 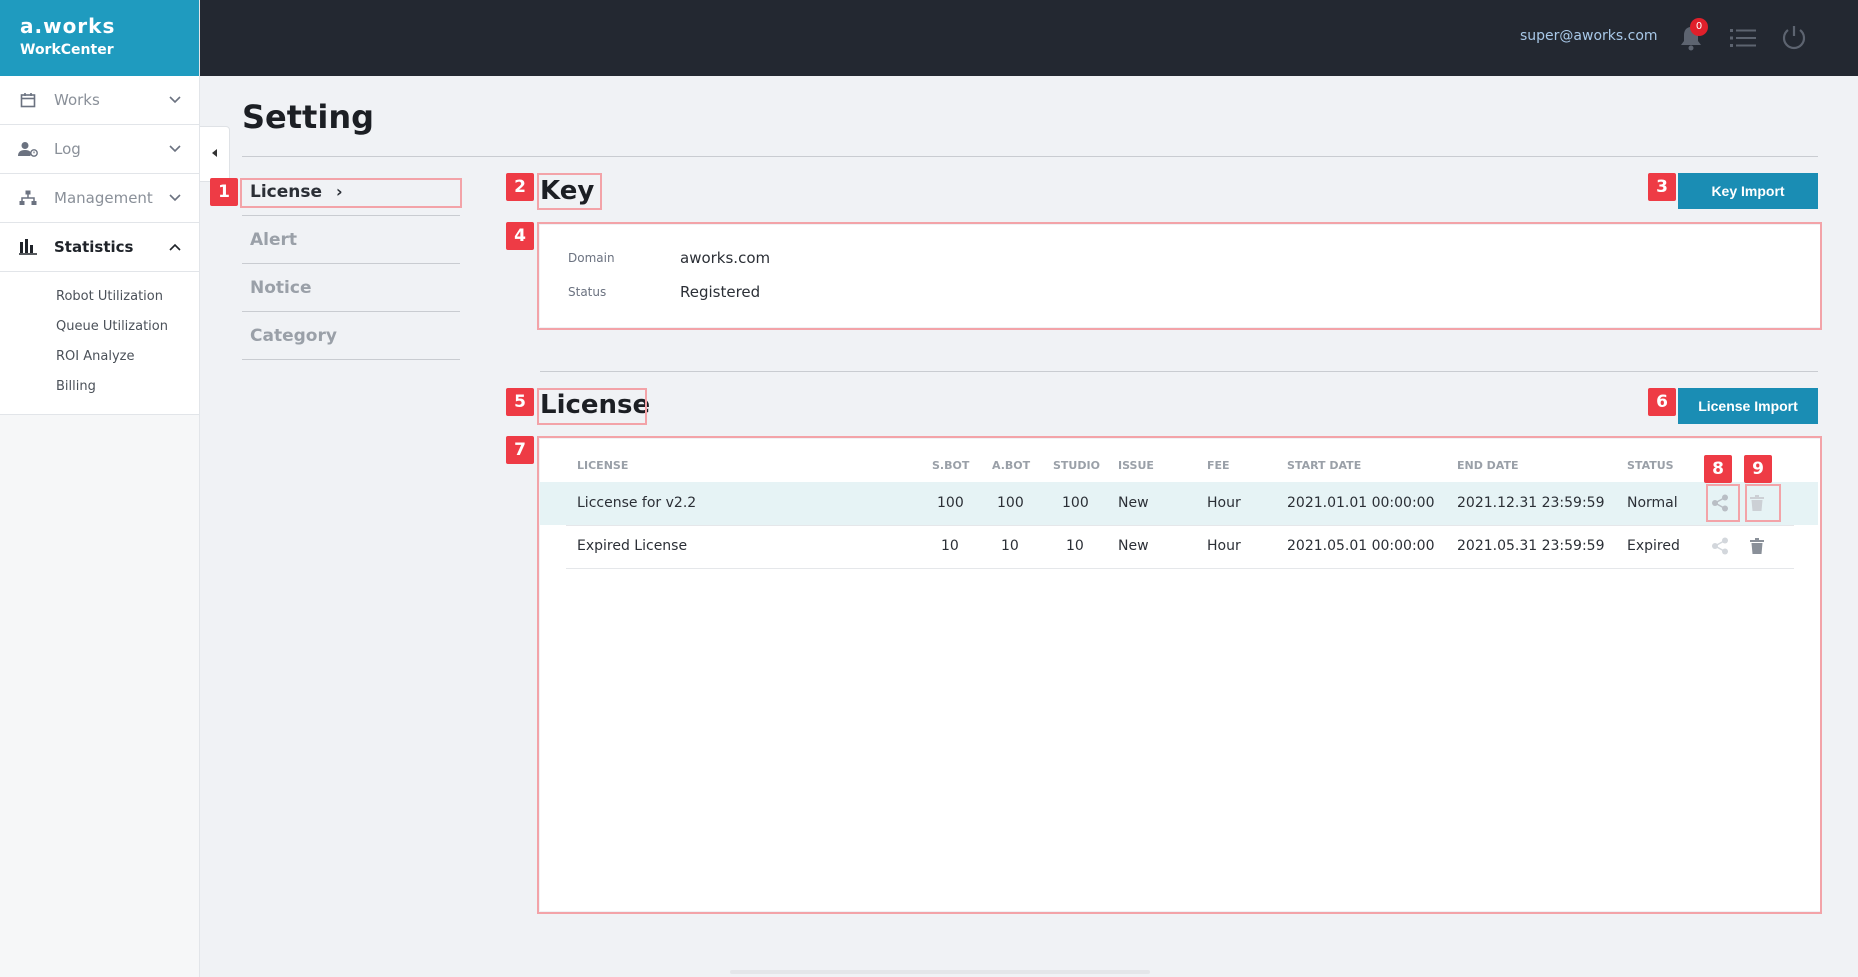 What do you see at coordinates (1743, 38) in the screenshot?
I see `menu-list-icon` at bounding box center [1743, 38].